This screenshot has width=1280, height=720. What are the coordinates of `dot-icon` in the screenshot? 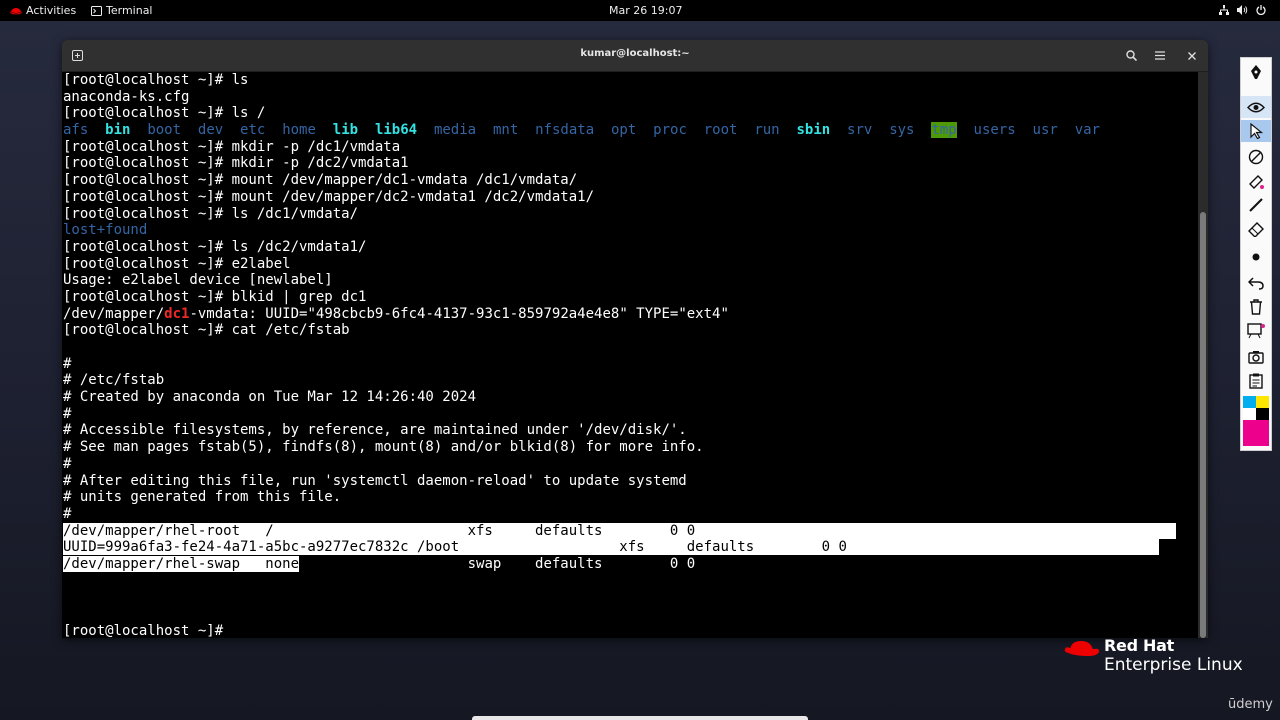 It's located at (1256, 257).